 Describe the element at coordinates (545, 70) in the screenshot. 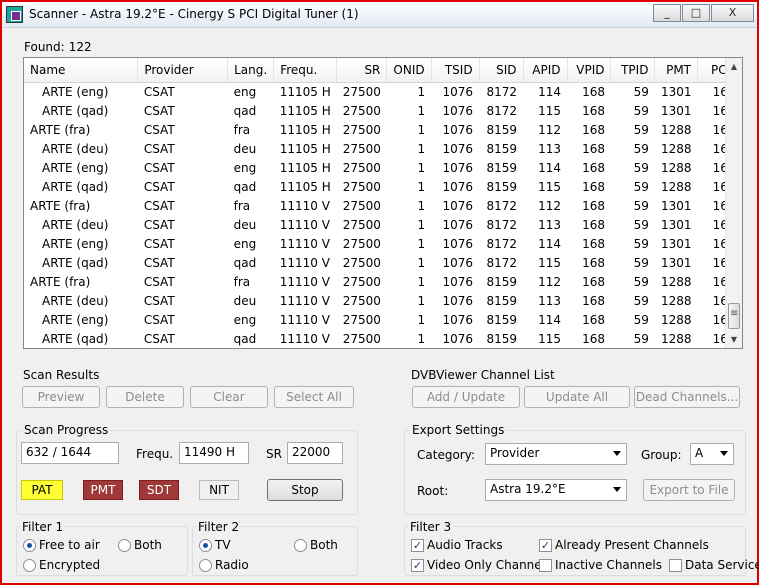

I see `column-header: APID` at that location.